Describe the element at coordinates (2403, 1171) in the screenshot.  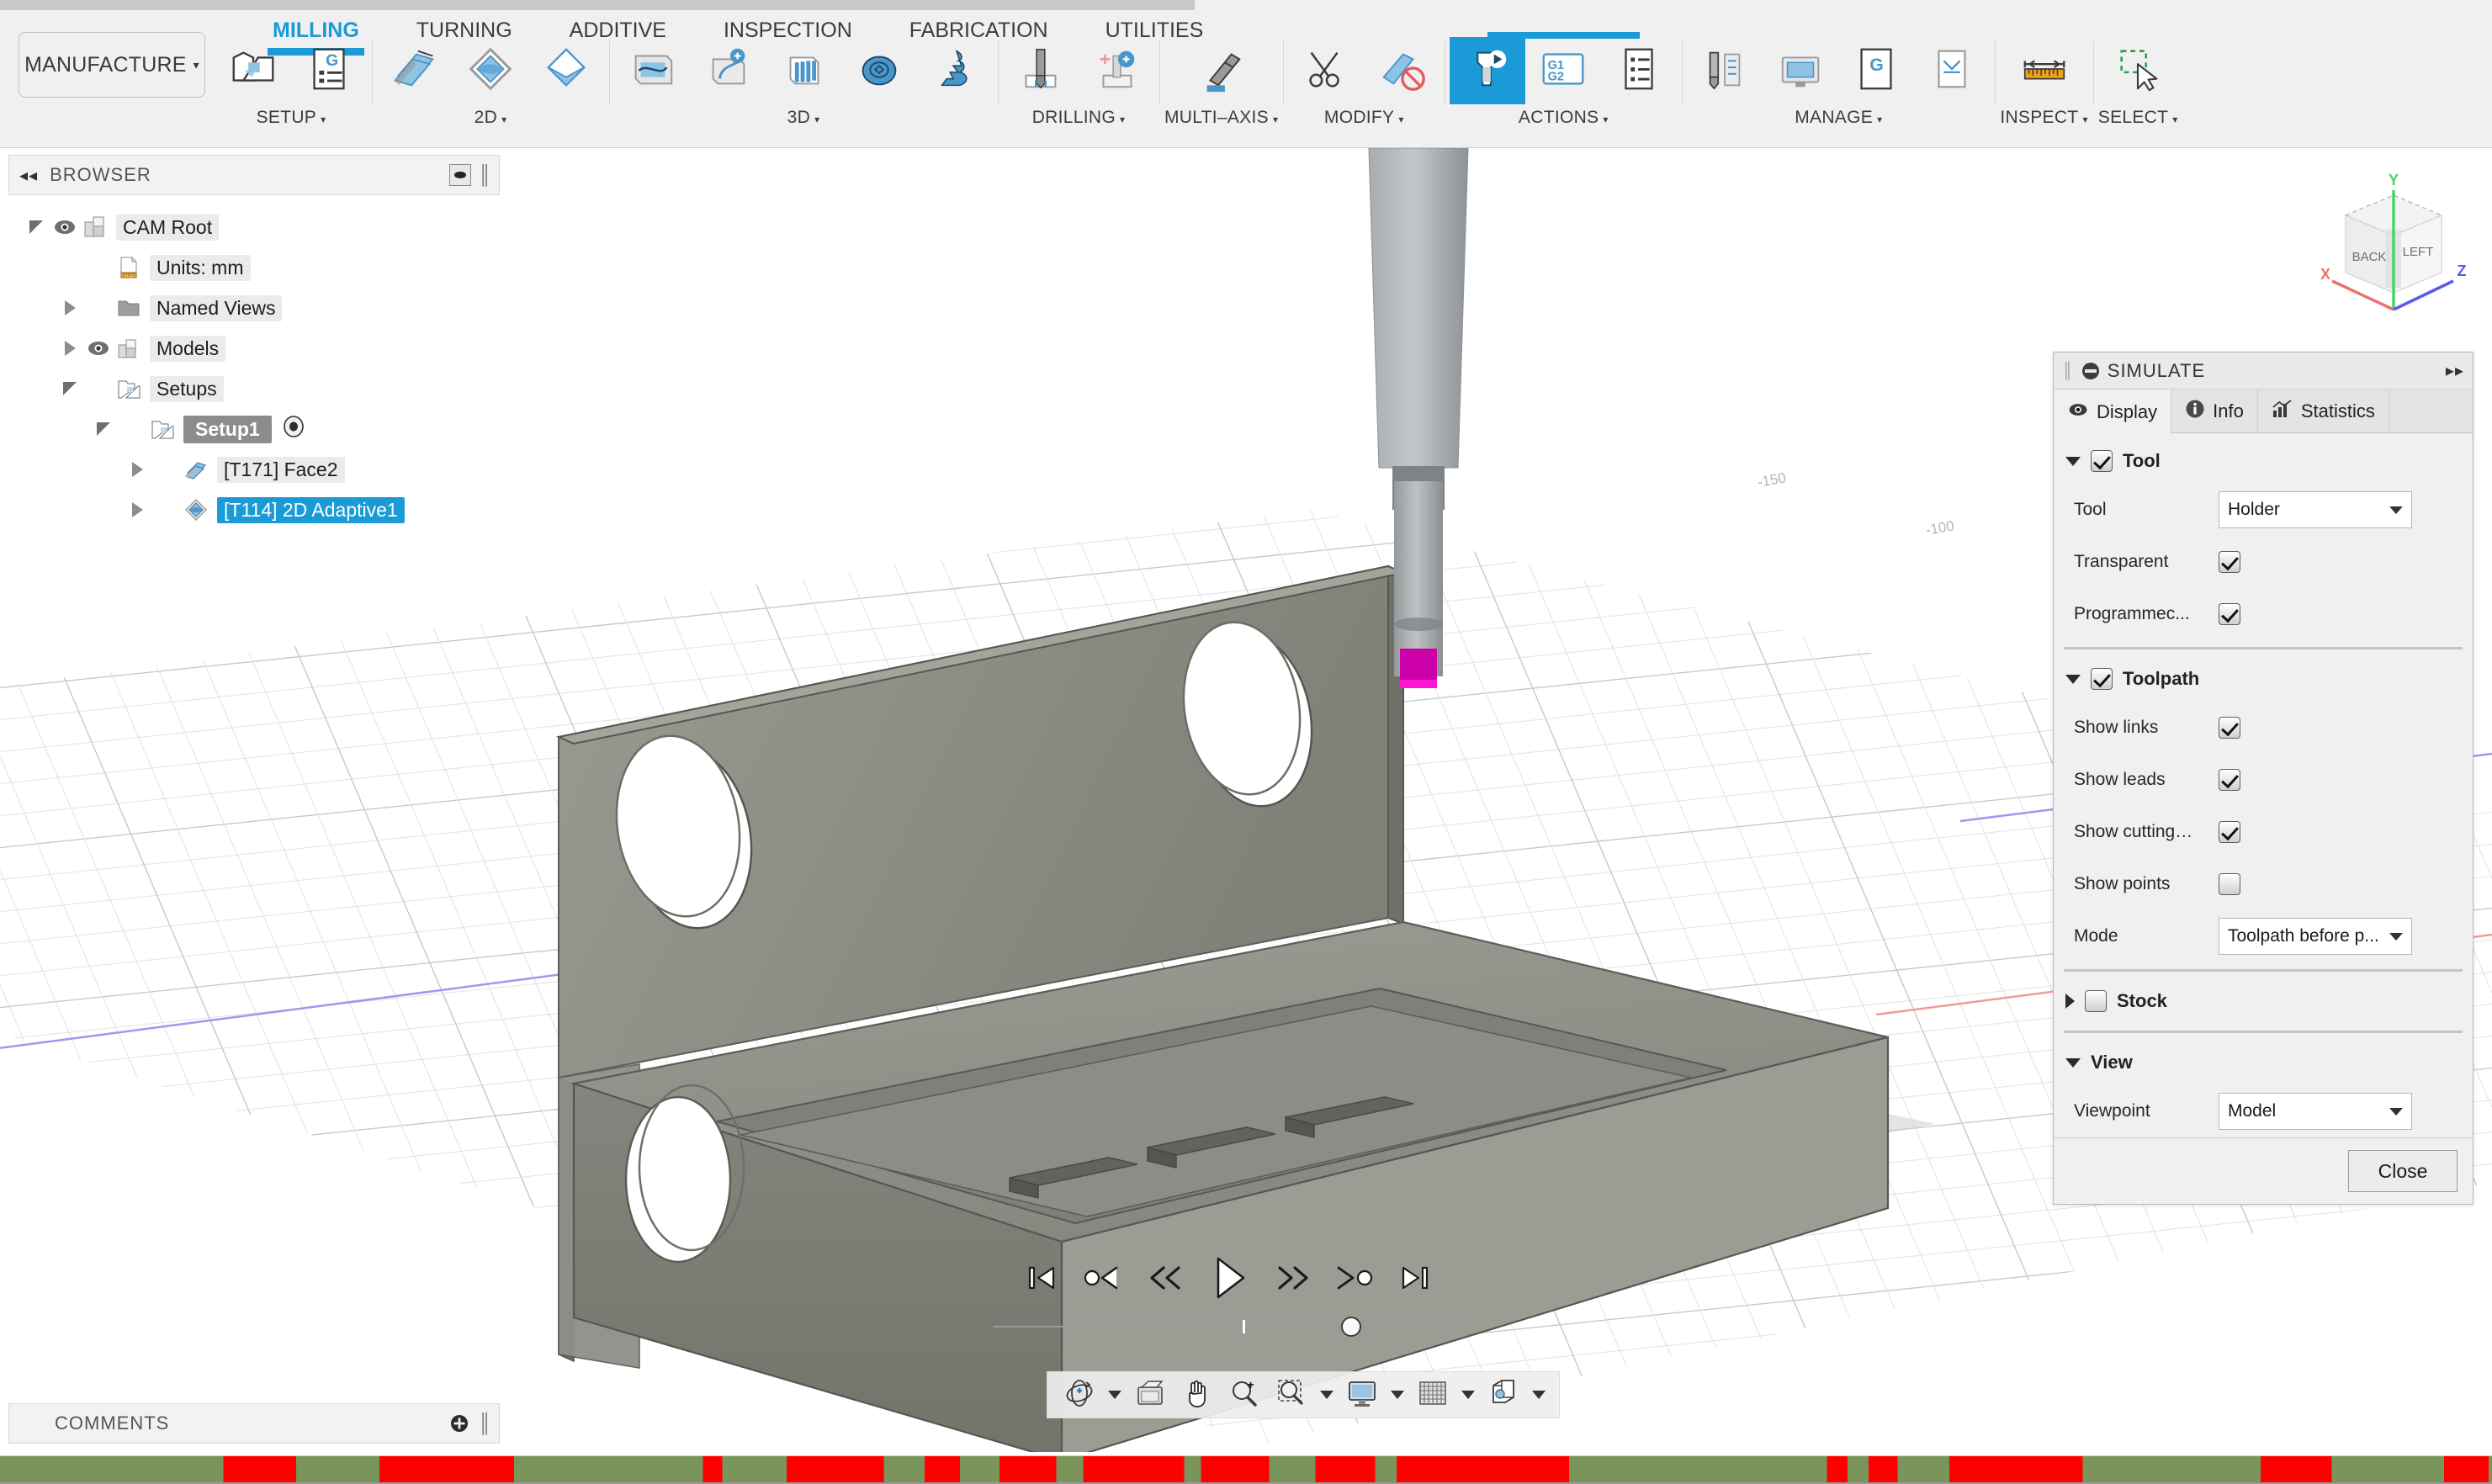
I see `close-button: Close` at that location.